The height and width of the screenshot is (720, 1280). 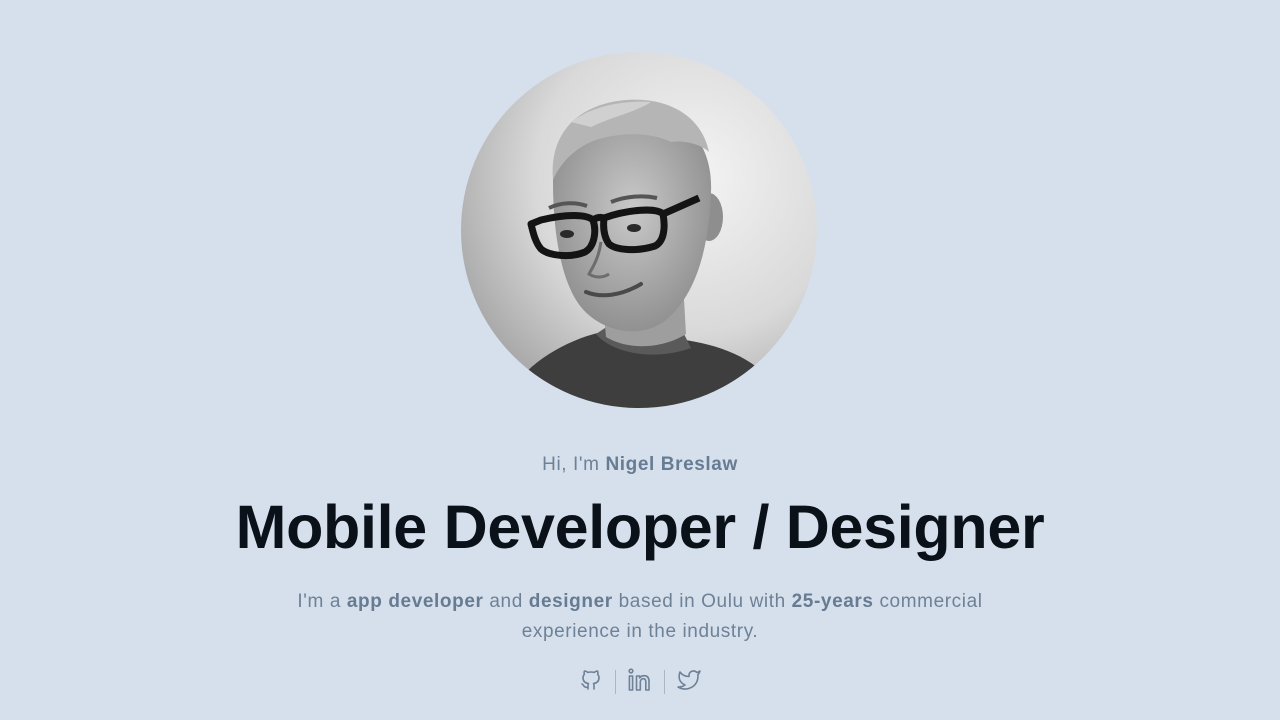 I want to click on linkedin-icon, so click(x=639, y=679).